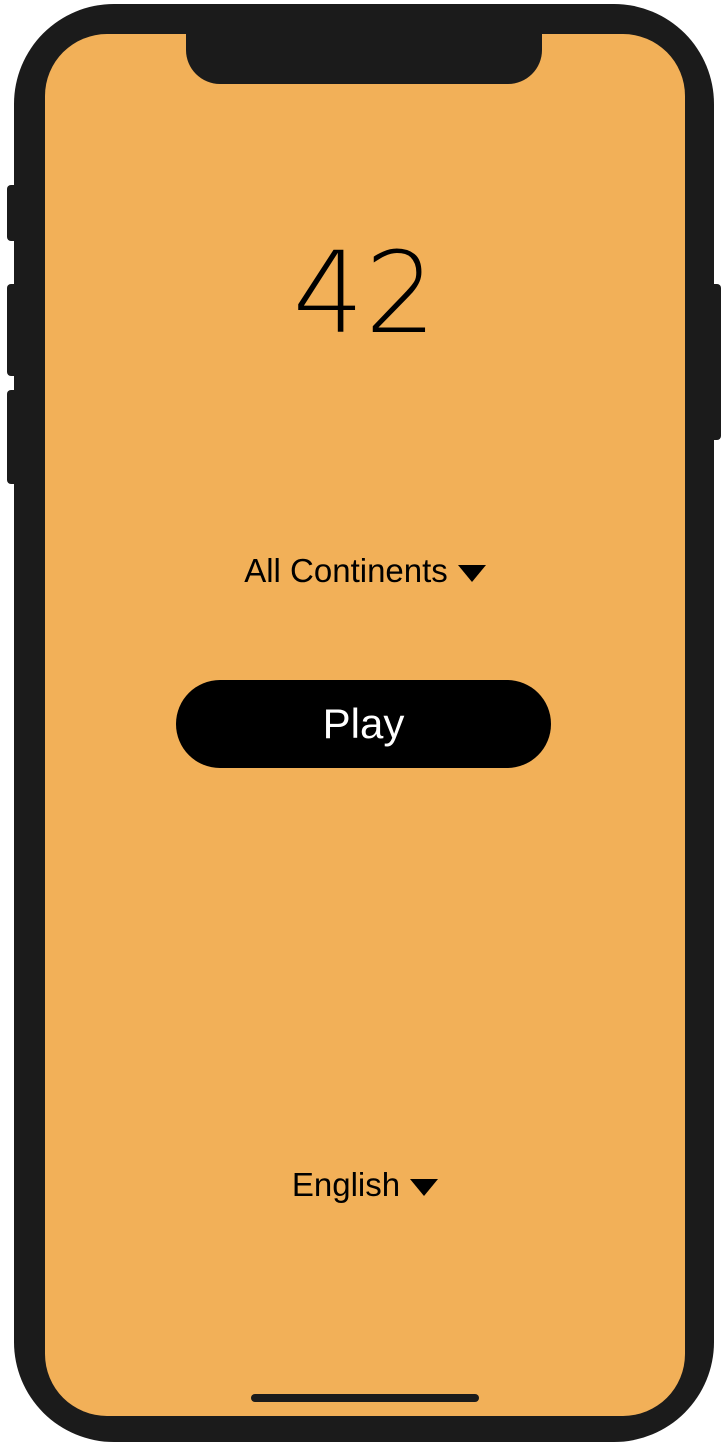  What do you see at coordinates (365, 1398) in the screenshot?
I see `home-indicator` at bounding box center [365, 1398].